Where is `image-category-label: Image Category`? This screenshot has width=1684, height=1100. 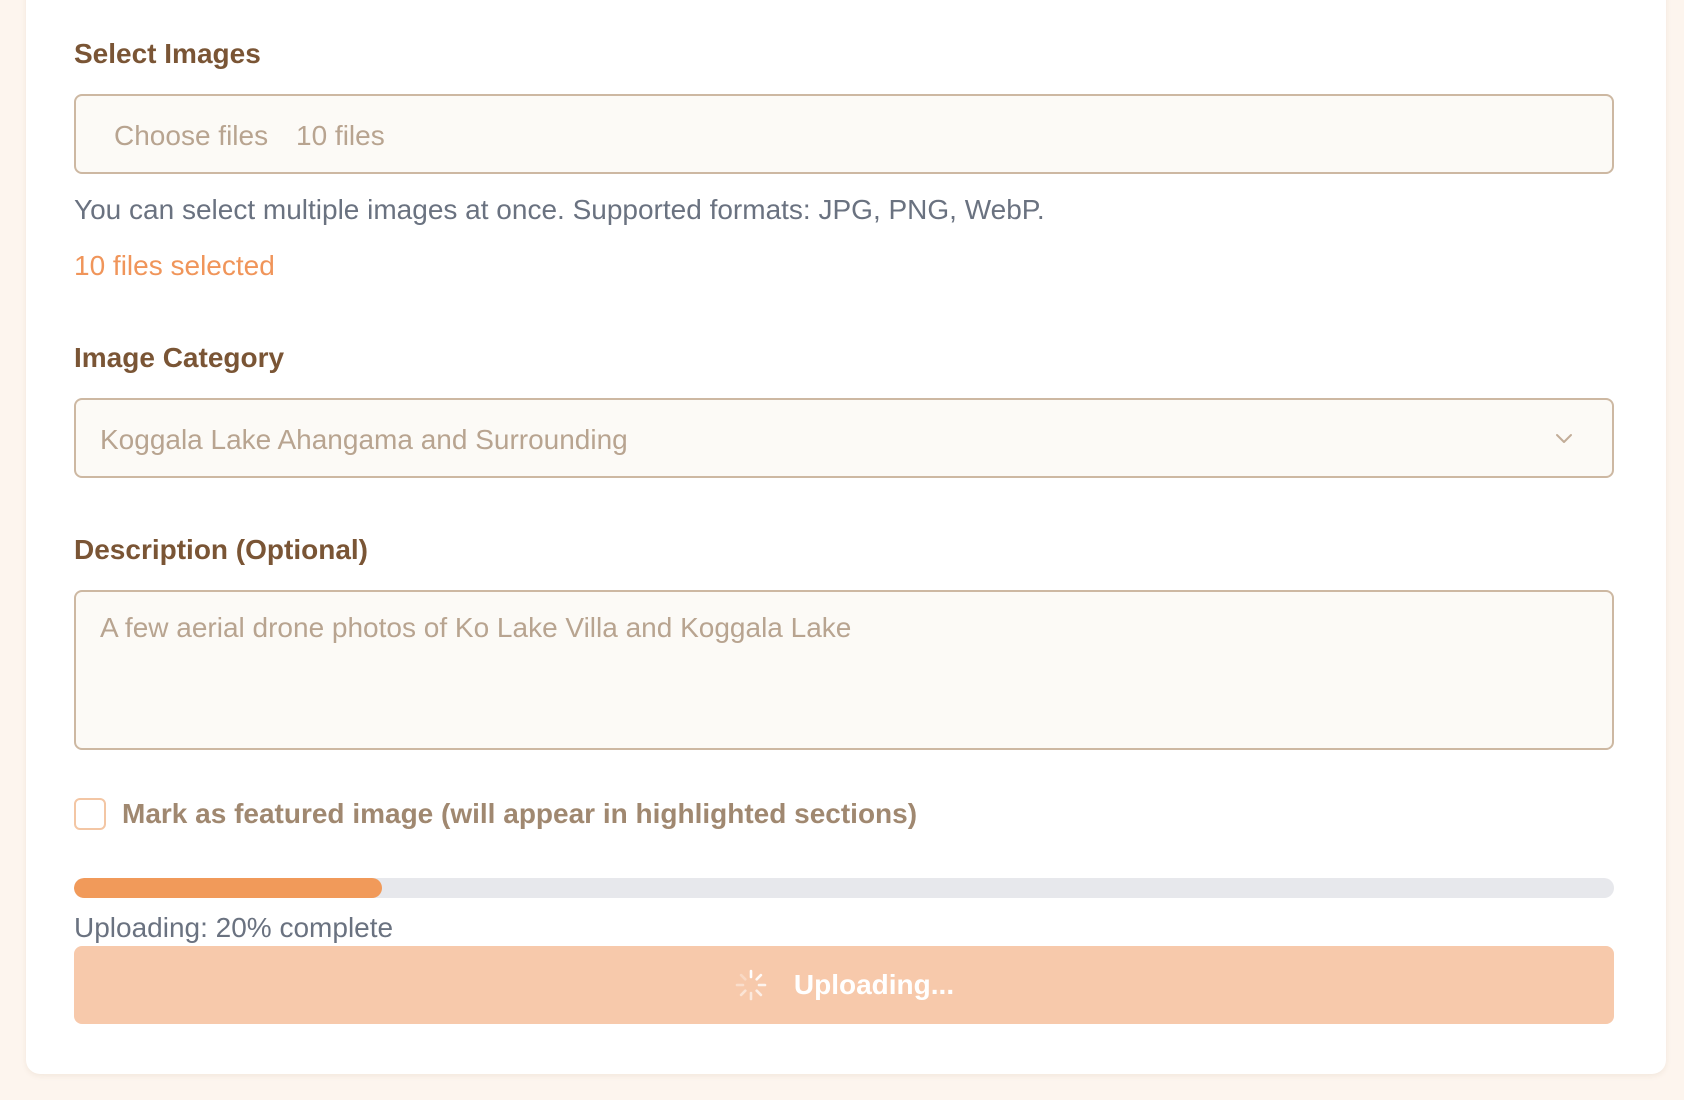 image-category-label: Image Category is located at coordinates (179, 357).